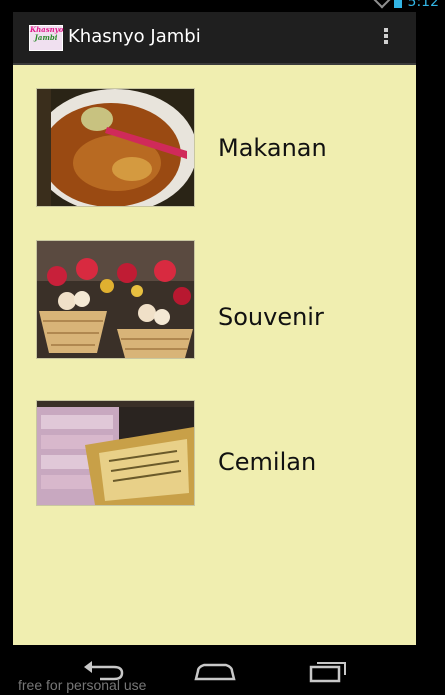 This screenshot has height=695, width=445. Describe the element at coordinates (115, 147) in the screenshot. I see `soup-bowl-photo` at that location.